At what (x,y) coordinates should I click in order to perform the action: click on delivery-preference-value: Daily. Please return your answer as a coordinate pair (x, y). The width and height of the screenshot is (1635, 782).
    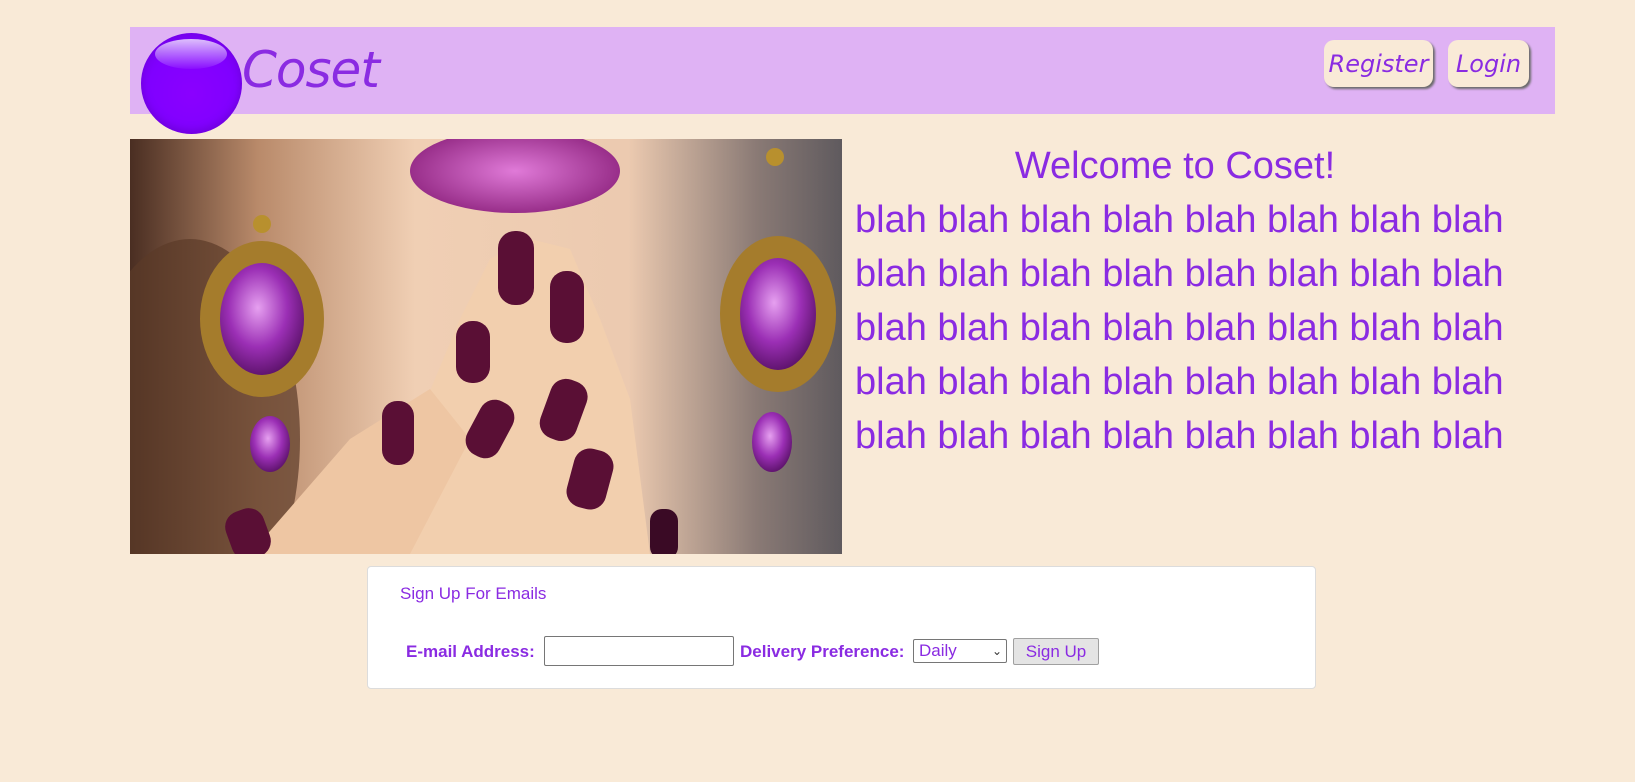
    Looking at the image, I should click on (938, 650).